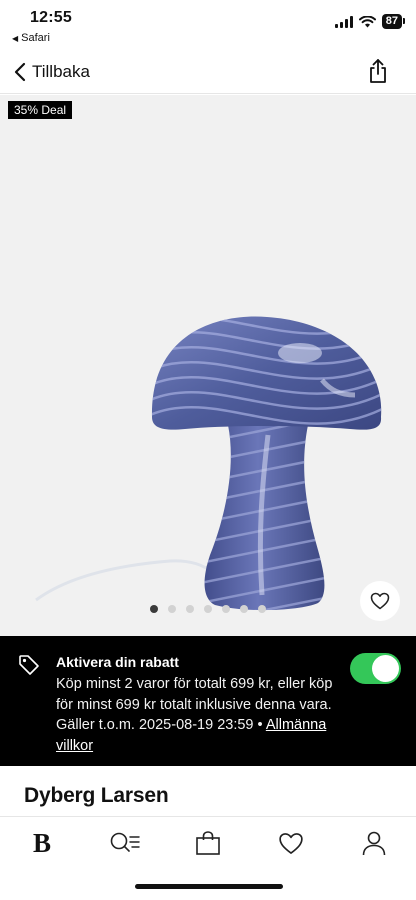 This screenshot has height=900, width=416. I want to click on tab-search, so click(125, 843).